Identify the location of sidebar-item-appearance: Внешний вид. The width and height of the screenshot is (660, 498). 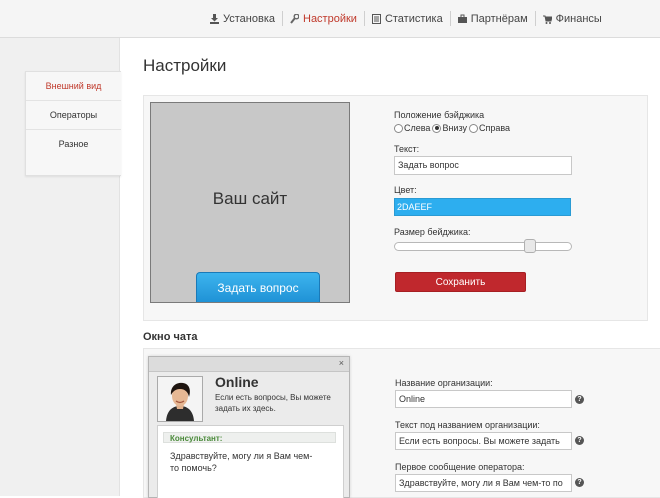
(73, 86).